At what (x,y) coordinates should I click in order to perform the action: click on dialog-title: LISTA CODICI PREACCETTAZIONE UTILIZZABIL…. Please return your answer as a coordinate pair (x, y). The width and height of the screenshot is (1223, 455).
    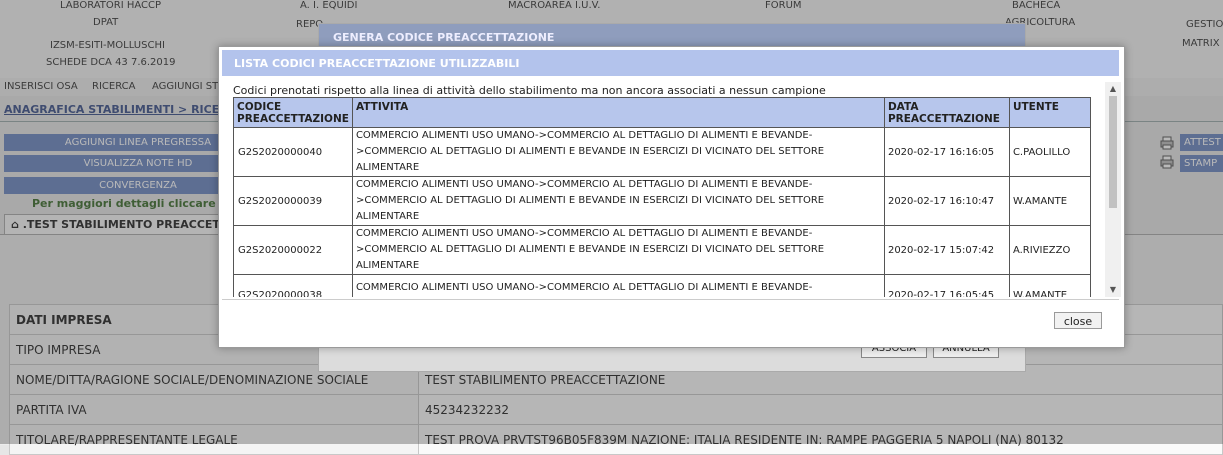
    Looking at the image, I should click on (670, 63).